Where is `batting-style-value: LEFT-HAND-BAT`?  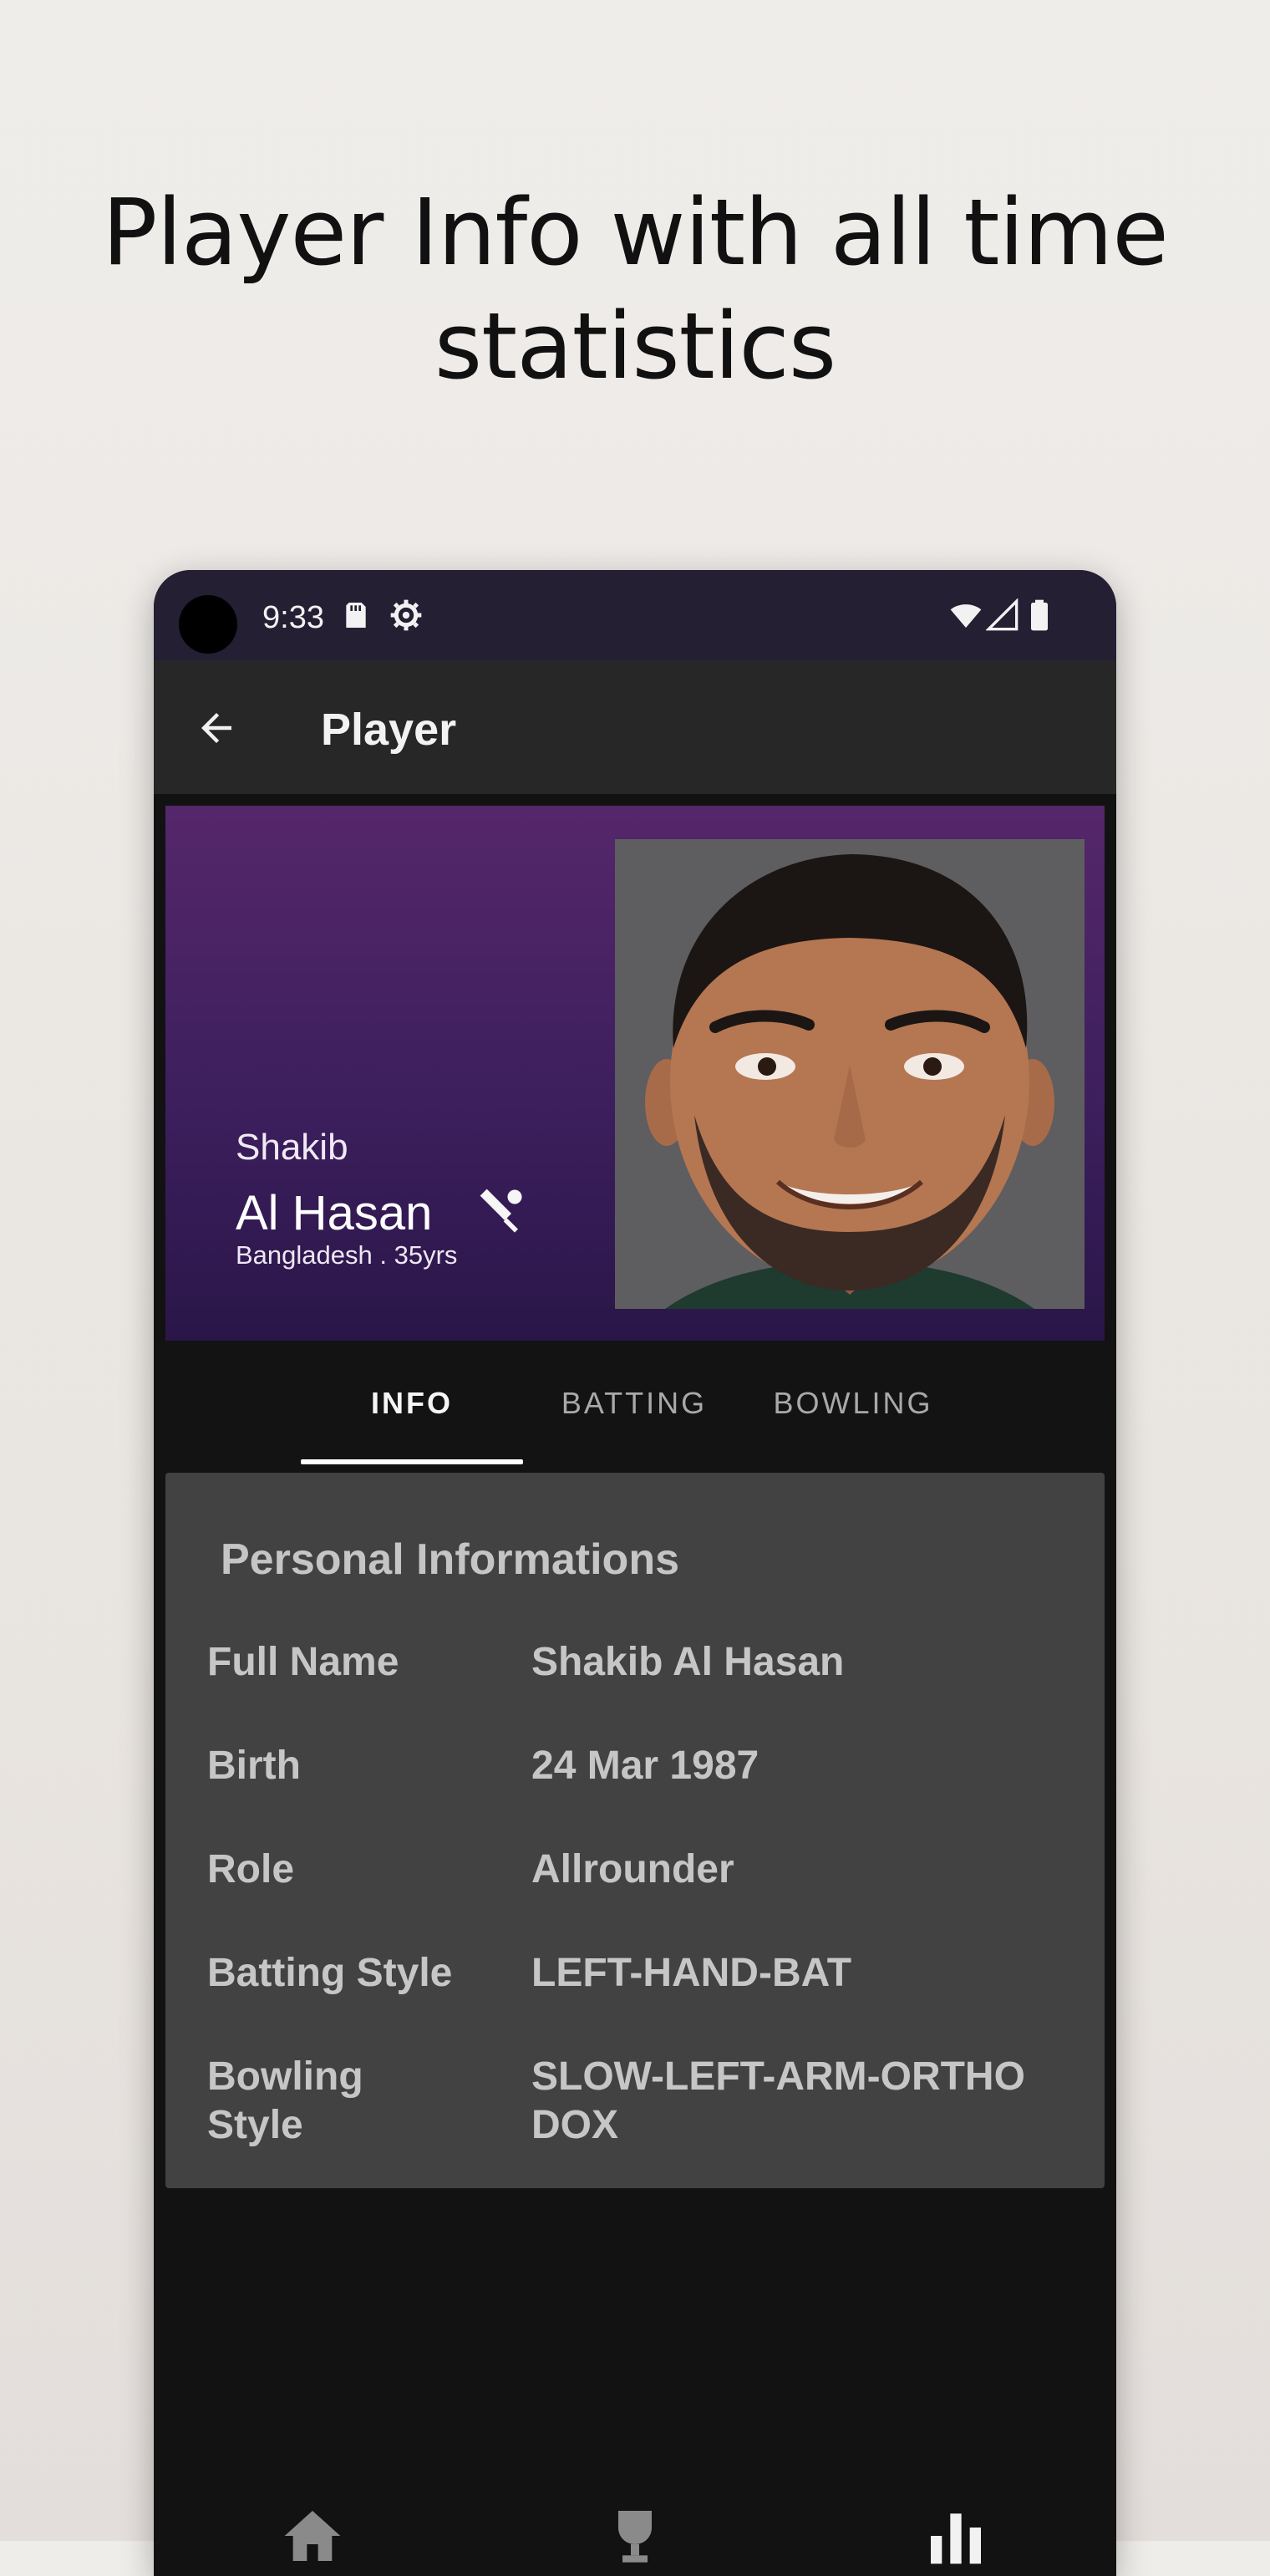
batting-style-value: LEFT-HAND-BAT is located at coordinates (692, 1973).